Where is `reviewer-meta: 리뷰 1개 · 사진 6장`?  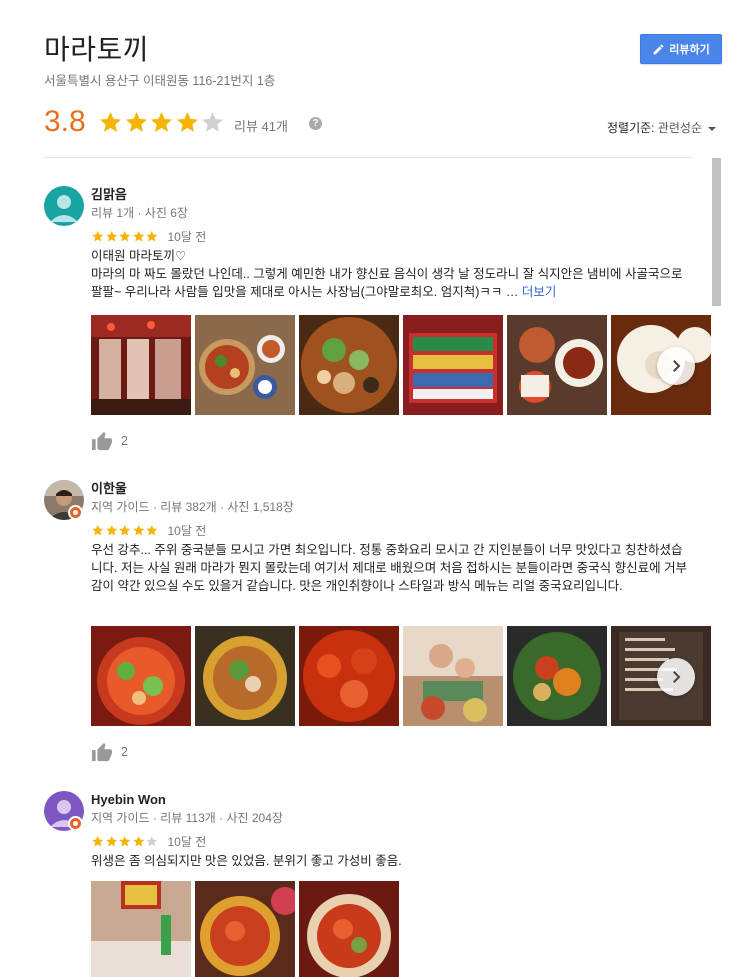 reviewer-meta: 리뷰 1개 · 사진 6장 is located at coordinates (139, 213).